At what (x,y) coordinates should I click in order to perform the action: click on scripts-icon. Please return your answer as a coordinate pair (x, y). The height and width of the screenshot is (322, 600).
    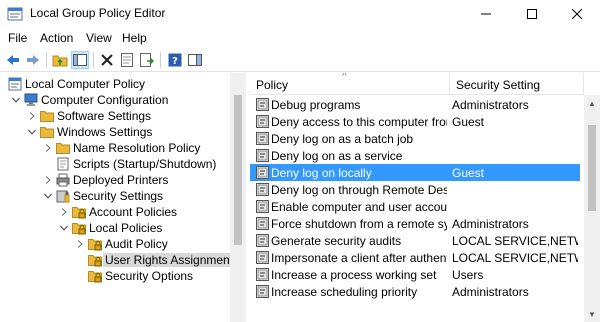
    Looking at the image, I should click on (63, 164).